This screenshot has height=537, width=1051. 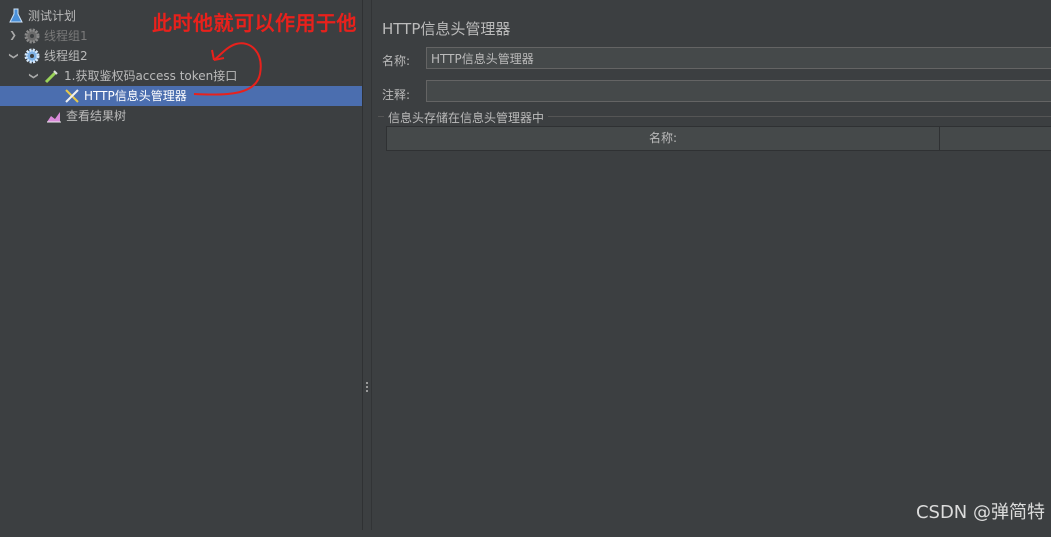 I want to click on tree-item-view-results-tree: 查看结果树, so click(x=86, y=116).